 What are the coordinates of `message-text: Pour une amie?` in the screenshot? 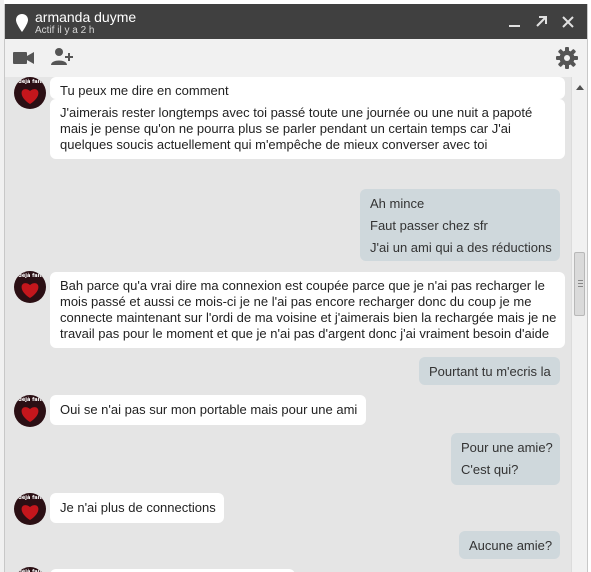 It's located at (507, 447).